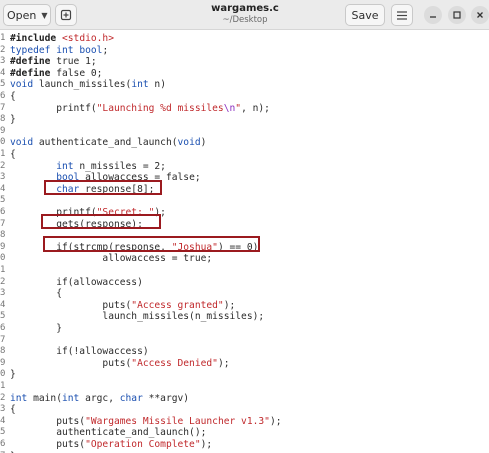  I want to click on window-title: wargames.c, so click(245, 8).